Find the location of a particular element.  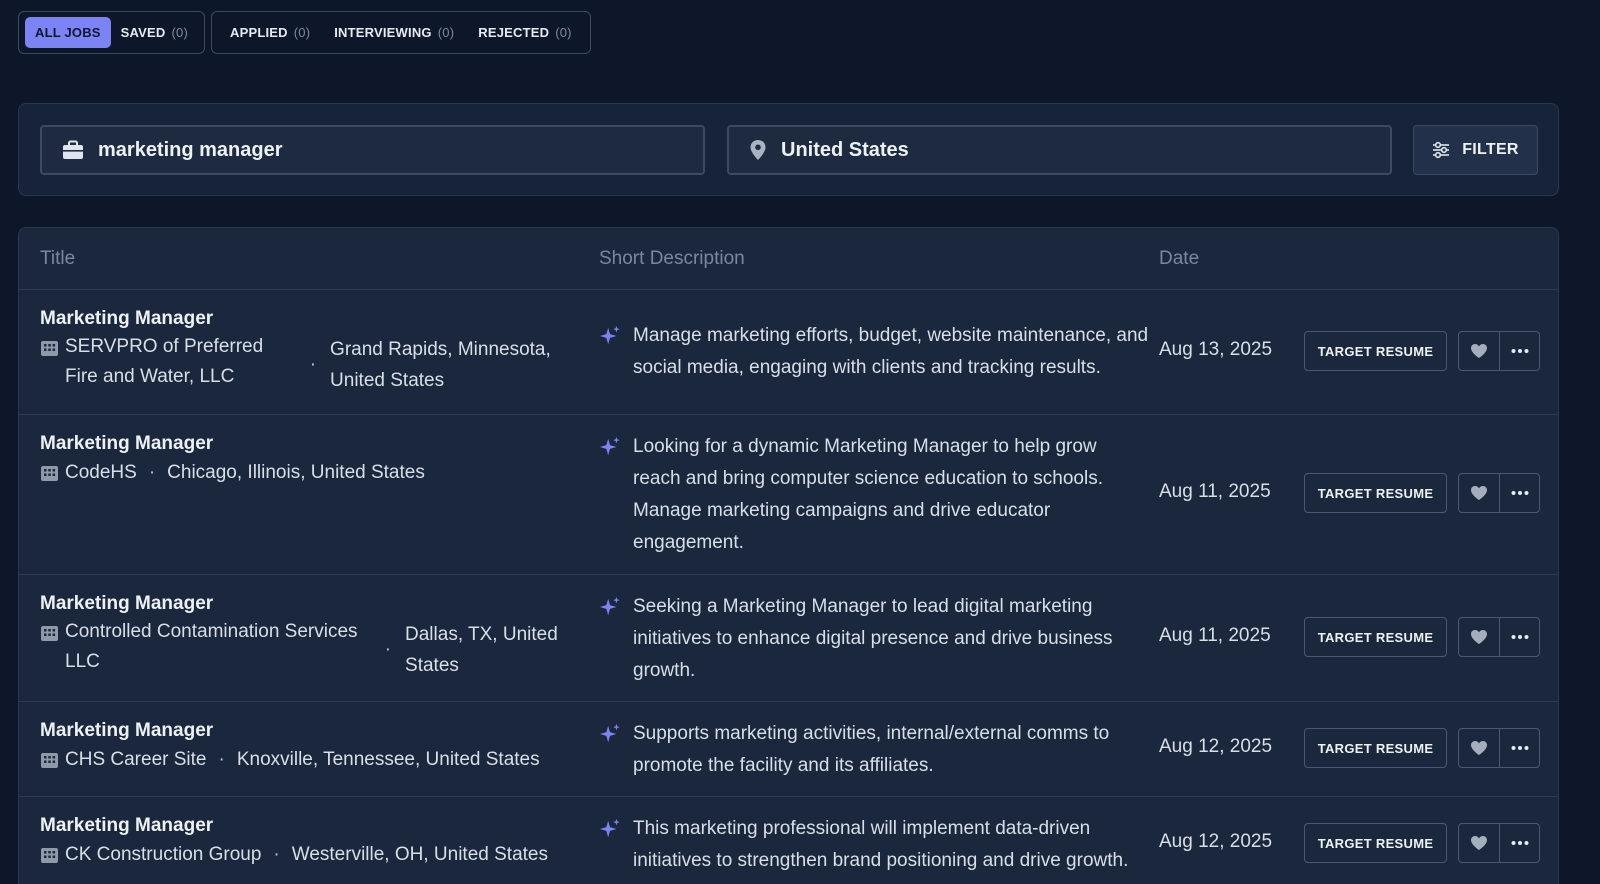

tab-all-jobs: ALL JOBS is located at coordinates (68, 32).